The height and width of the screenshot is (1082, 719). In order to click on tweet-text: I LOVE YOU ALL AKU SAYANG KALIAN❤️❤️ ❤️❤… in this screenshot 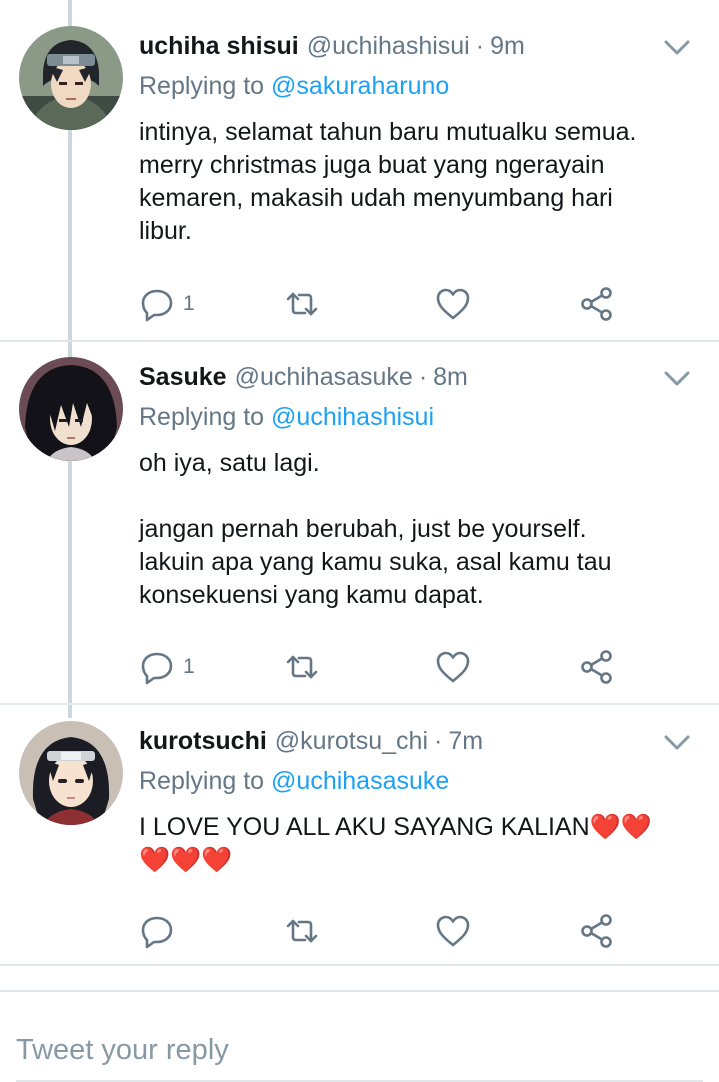, I will do `click(395, 843)`.